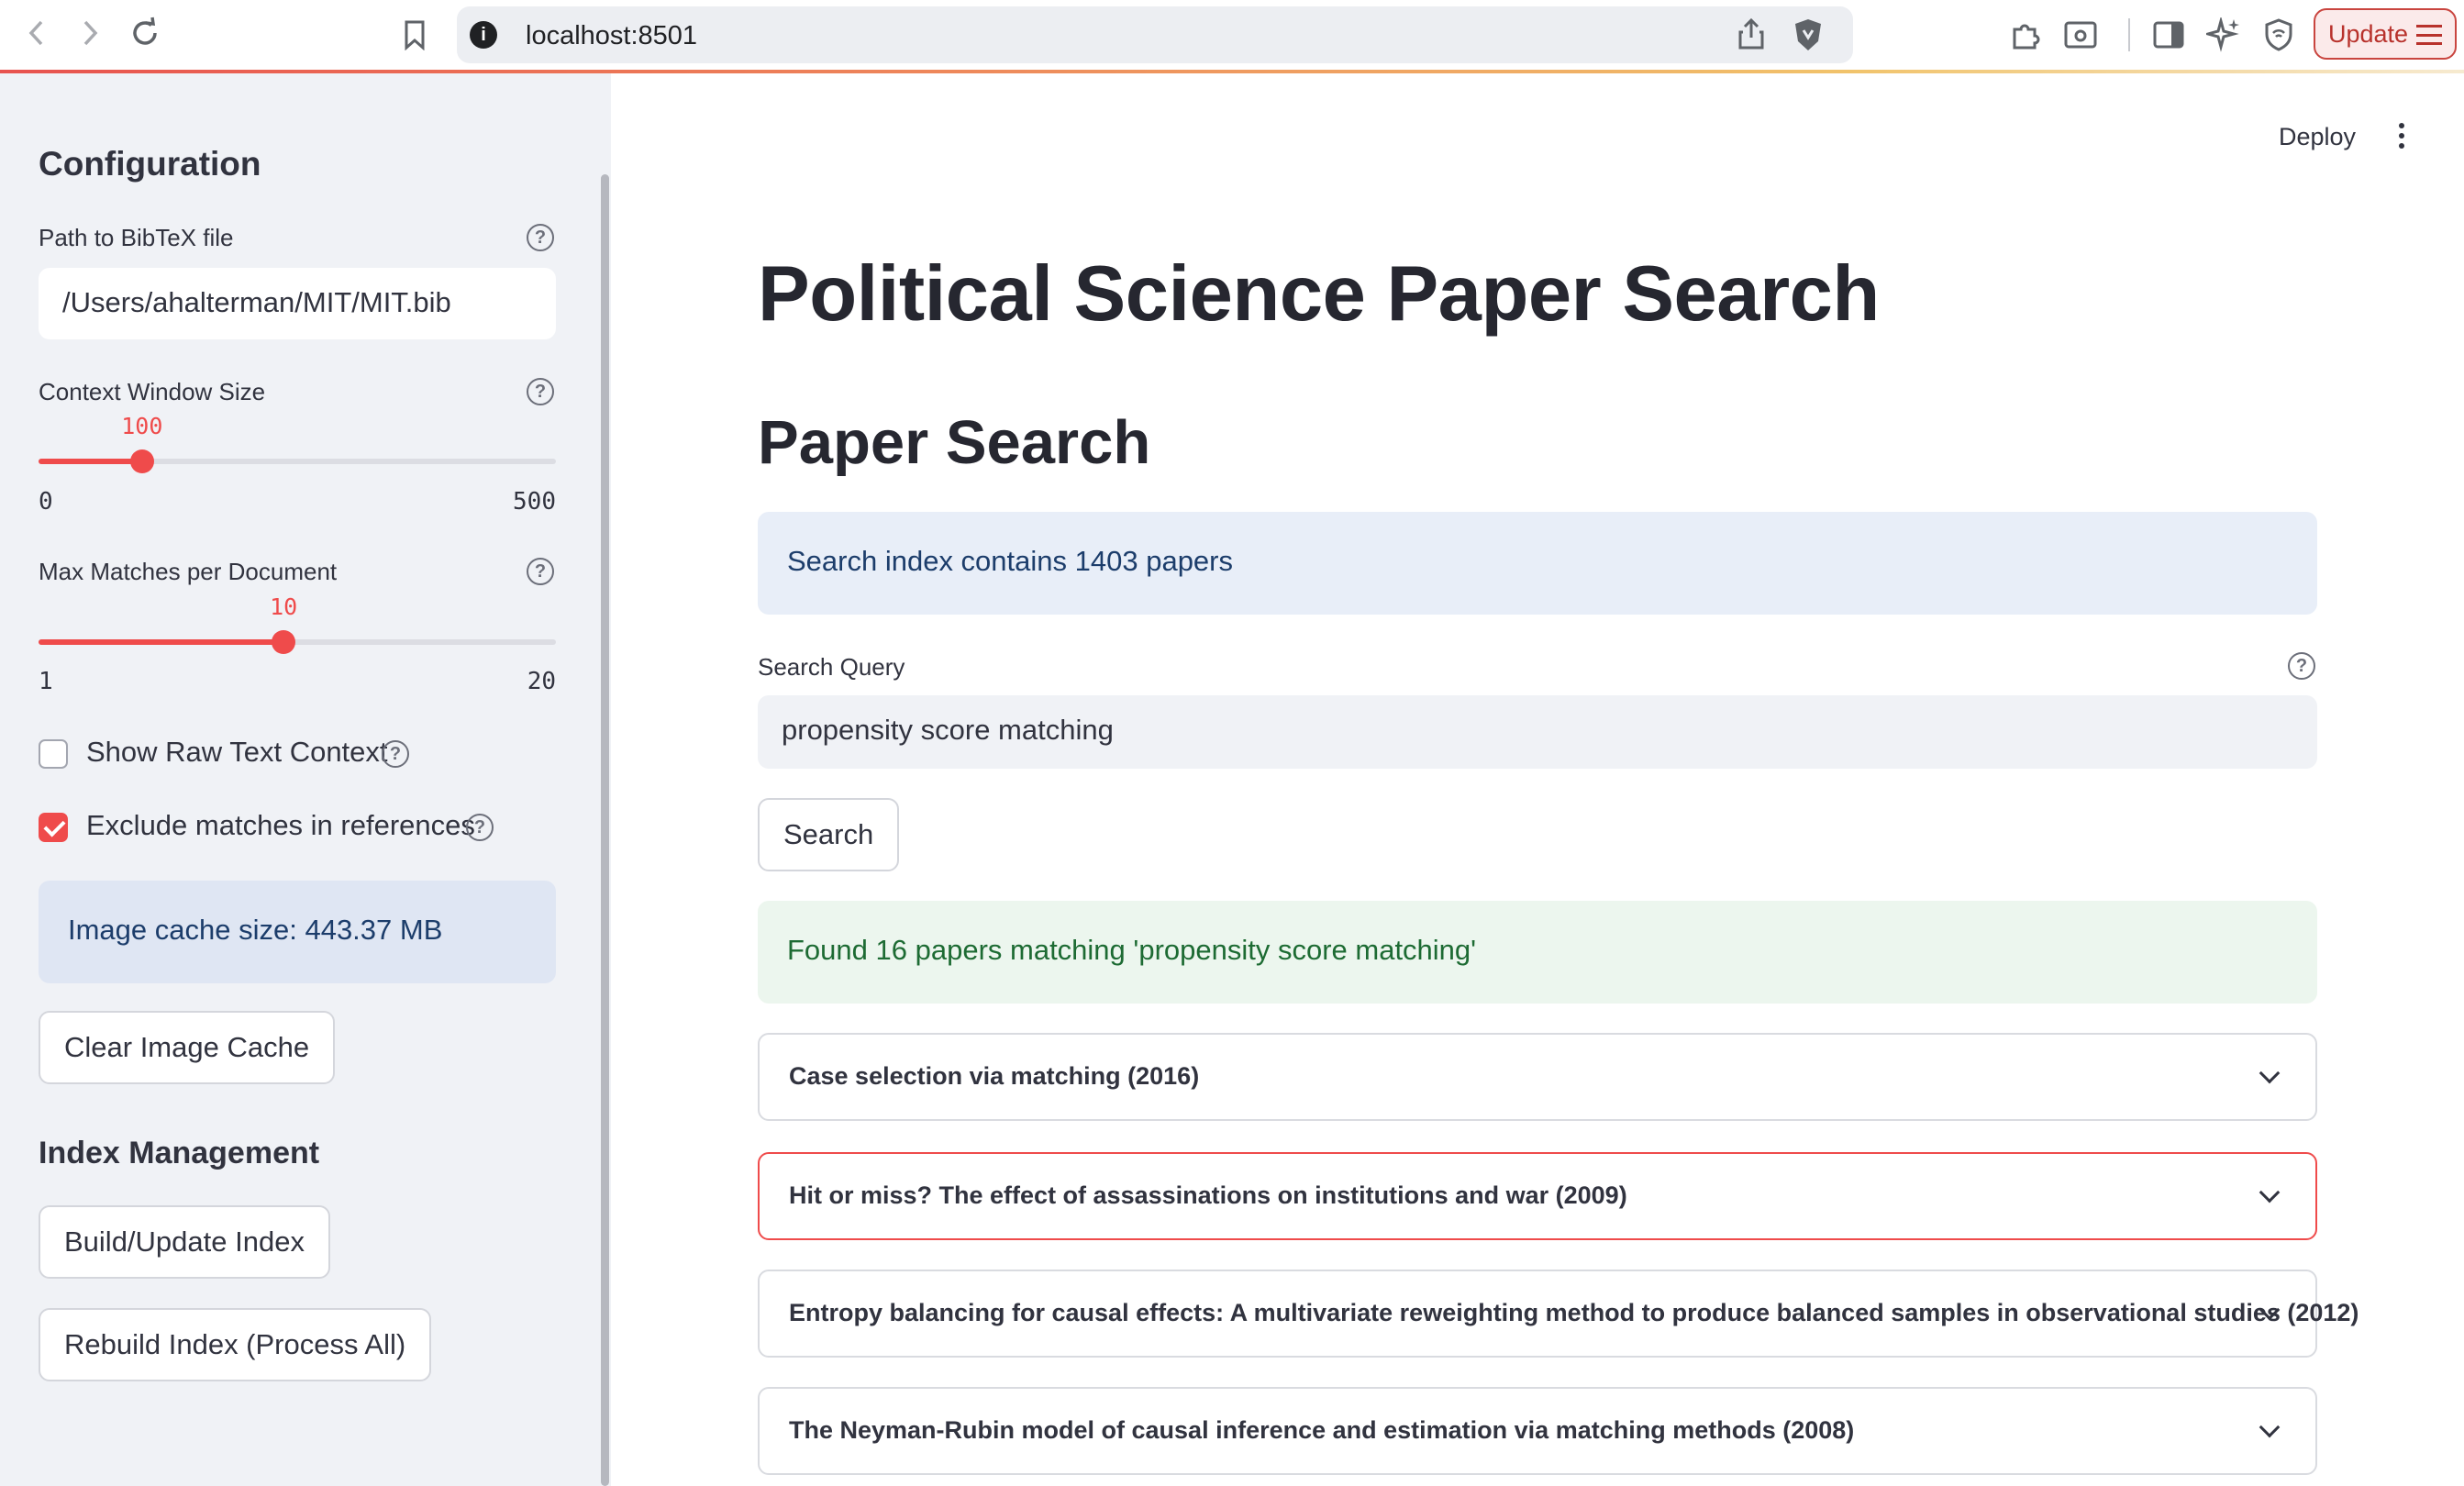 This screenshot has width=2464, height=1486. What do you see at coordinates (297, 443) in the screenshot?
I see `context-window-slider: 100` at bounding box center [297, 443].